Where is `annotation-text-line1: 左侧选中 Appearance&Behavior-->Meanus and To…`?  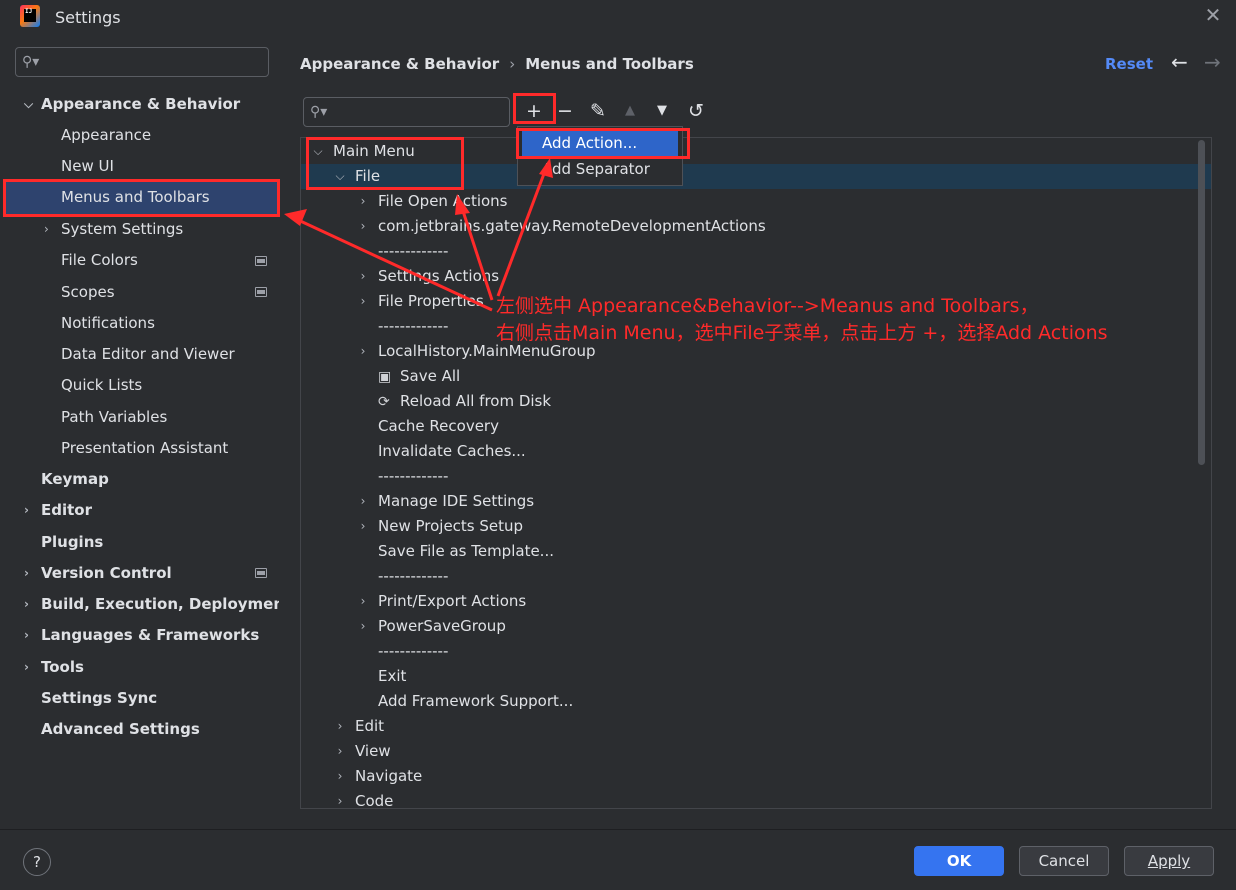
annotation-text-line1: 左侧选中 Appearance&Behavior-->Meanus and To… is located at coordinates (767, 306).